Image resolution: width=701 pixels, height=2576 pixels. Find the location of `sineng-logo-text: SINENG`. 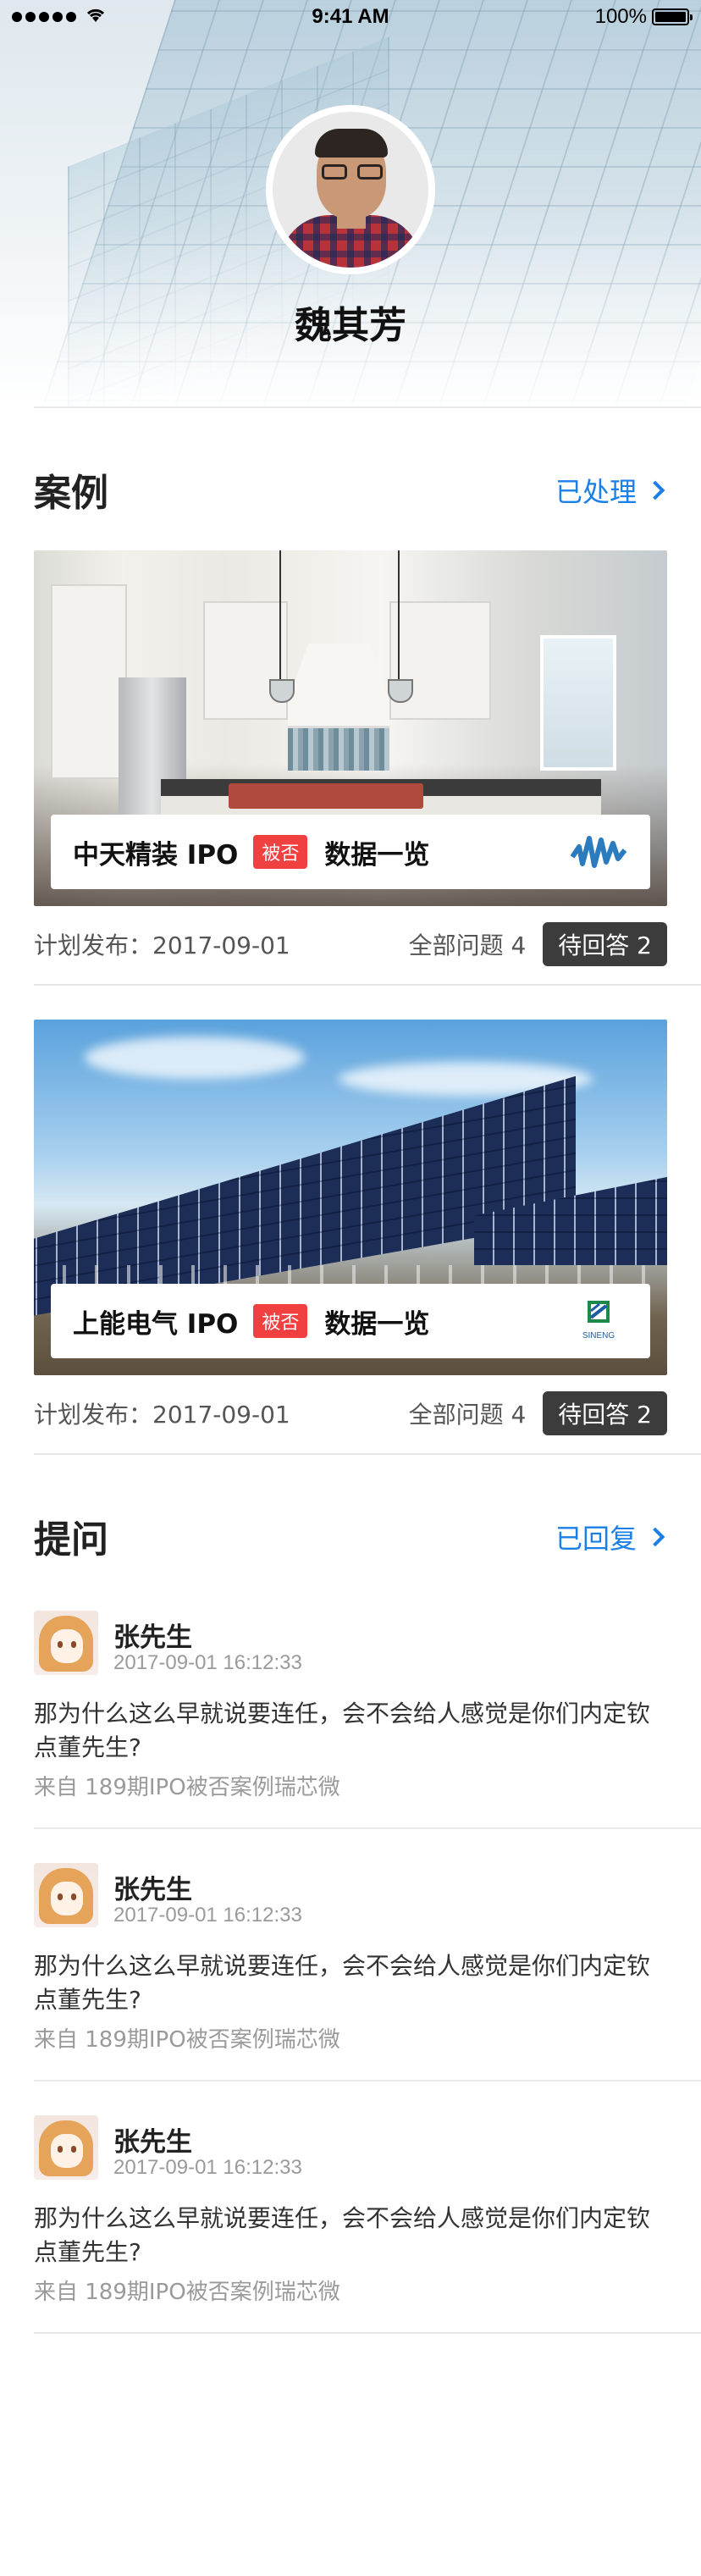

sineng-logo-text: SINENG is located at coordinates (598, 1336).